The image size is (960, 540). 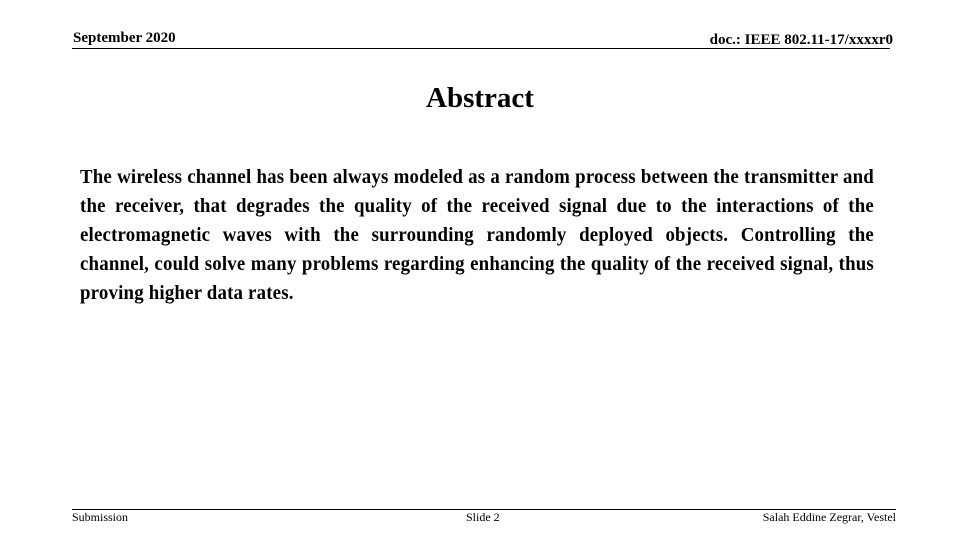 I want to click on header-doc-id: doc.: IEEE 802.11-17/xxxxr0, so click(x=801, y=40).